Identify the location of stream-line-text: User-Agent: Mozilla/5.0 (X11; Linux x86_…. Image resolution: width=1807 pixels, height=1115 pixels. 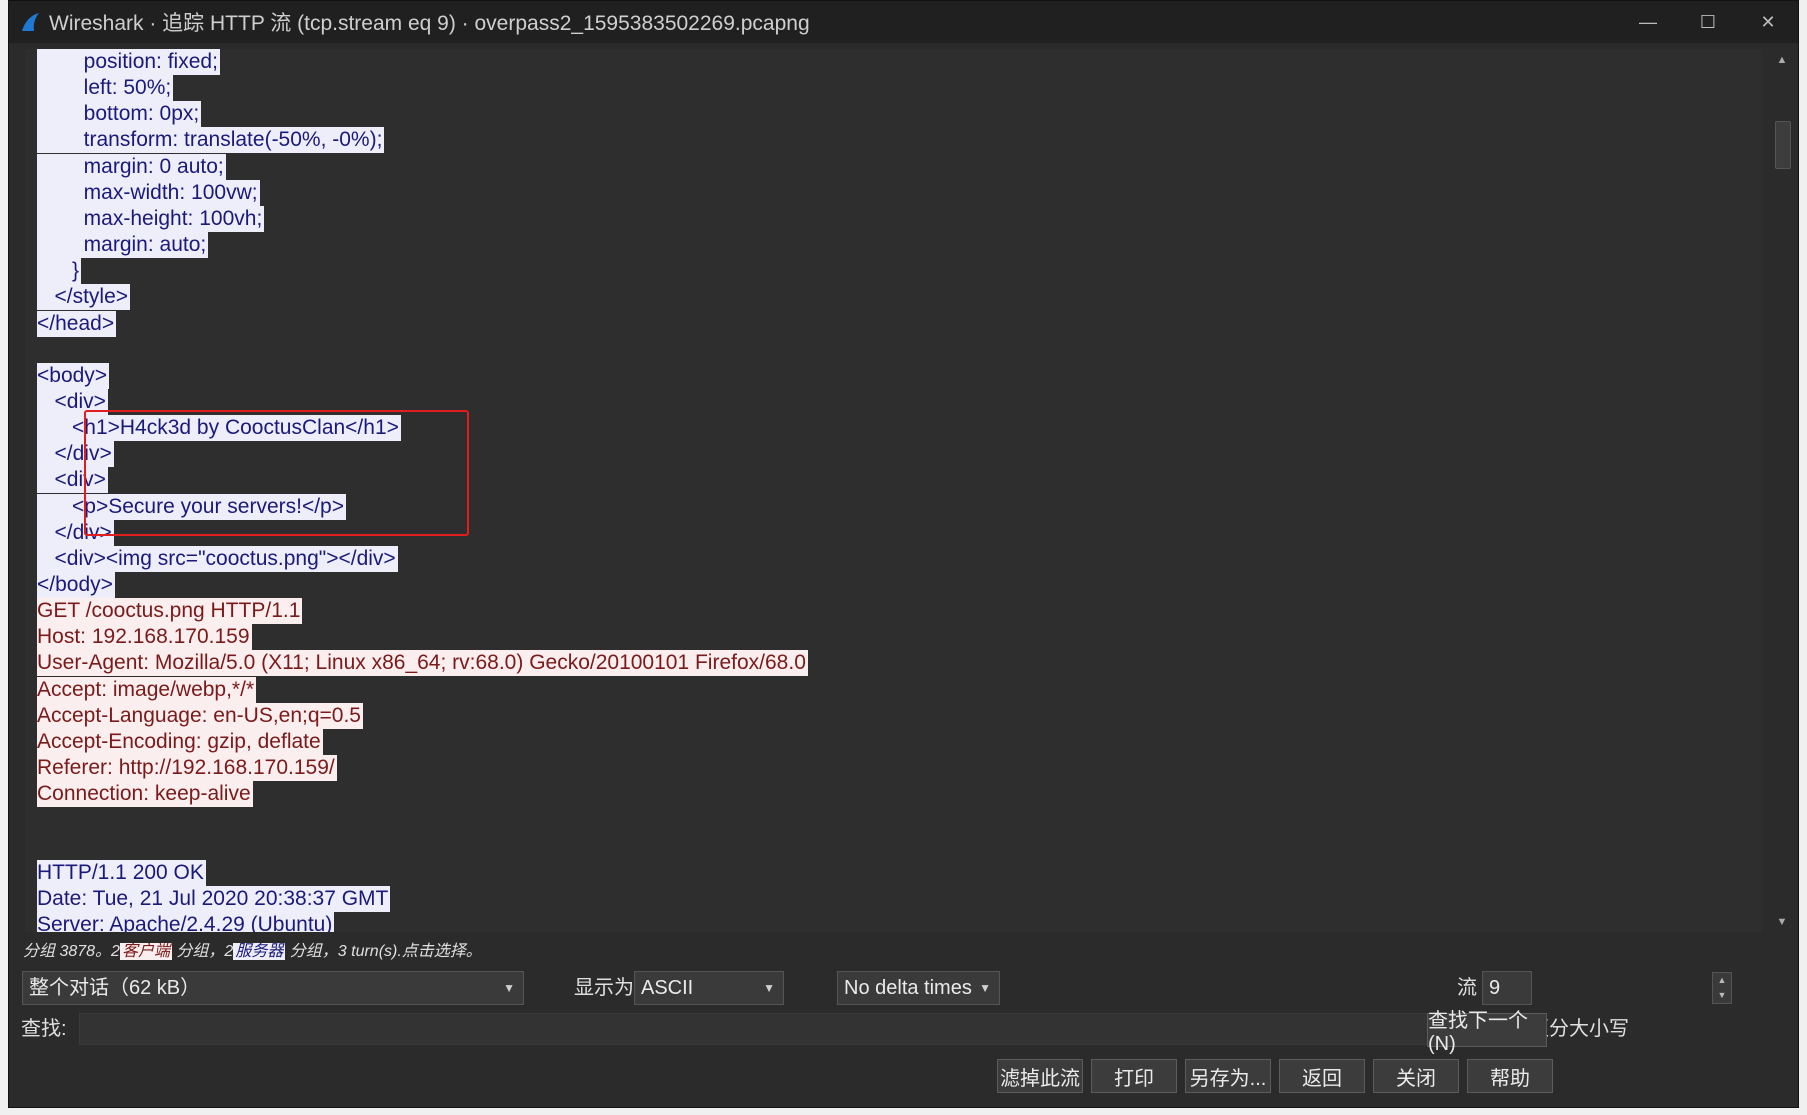
(422, 663).